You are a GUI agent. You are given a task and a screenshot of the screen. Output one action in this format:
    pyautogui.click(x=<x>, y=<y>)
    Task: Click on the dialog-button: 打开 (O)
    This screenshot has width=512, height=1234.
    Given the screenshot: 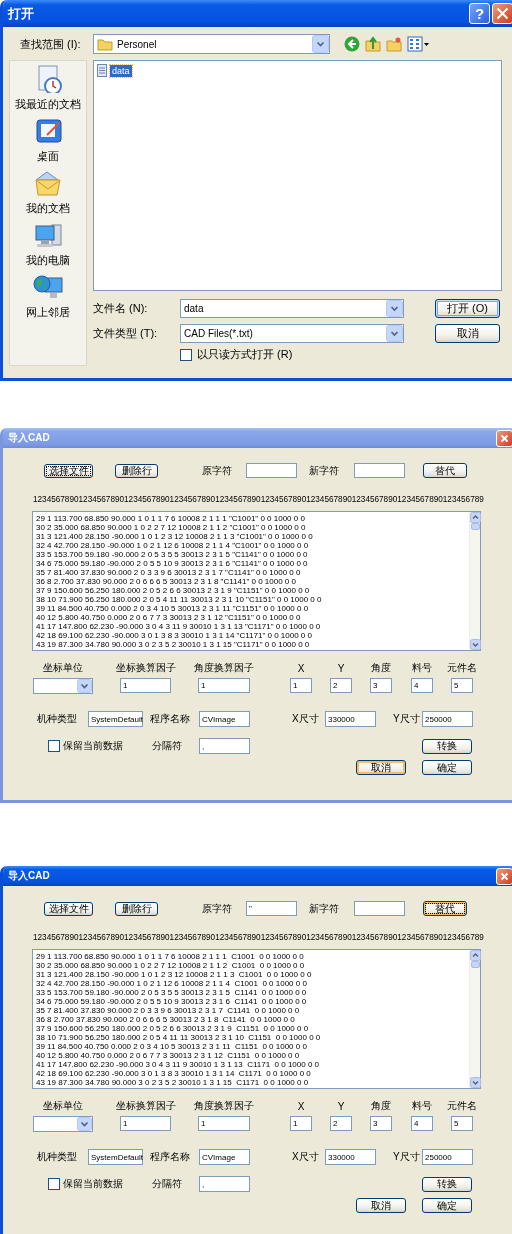 What is the action you would take?
    pyautogui.click(x=467, y=308)
    